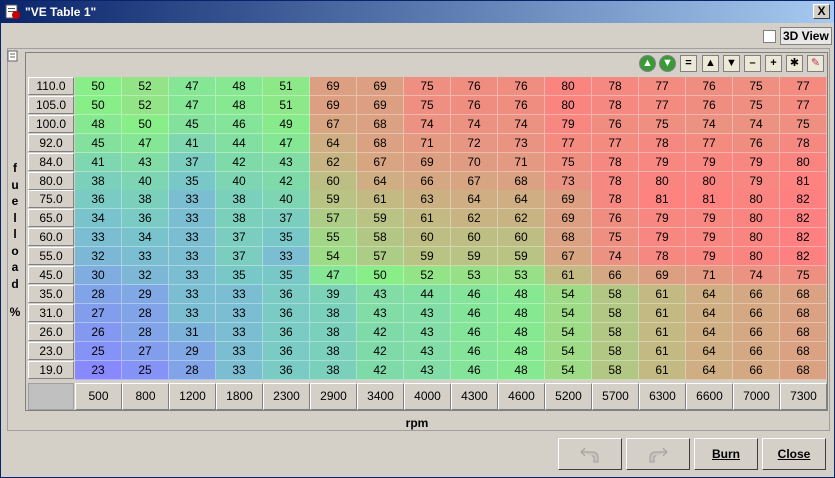 This screenshot has width=835, height=478. Describe the element at coordinates (333, 294) in the screenshot. I see `table-cell: 39` at that location.